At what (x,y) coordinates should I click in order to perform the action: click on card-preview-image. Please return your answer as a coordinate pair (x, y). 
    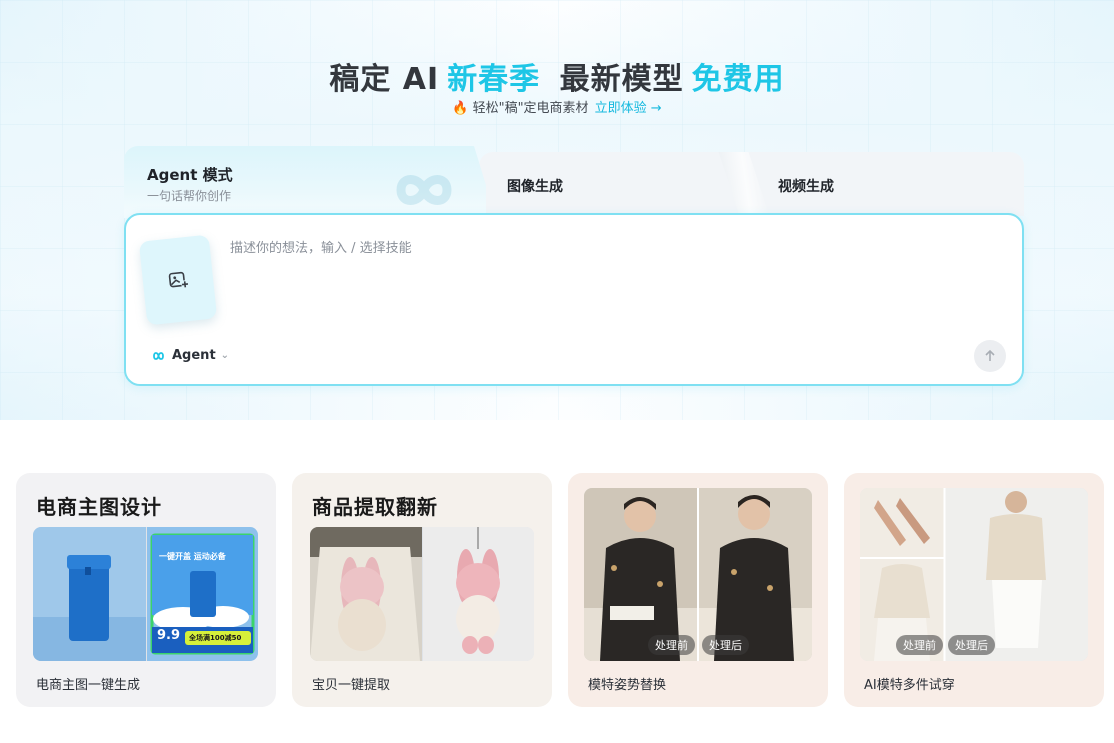
    Looking at the image, I should click on (422, 594).